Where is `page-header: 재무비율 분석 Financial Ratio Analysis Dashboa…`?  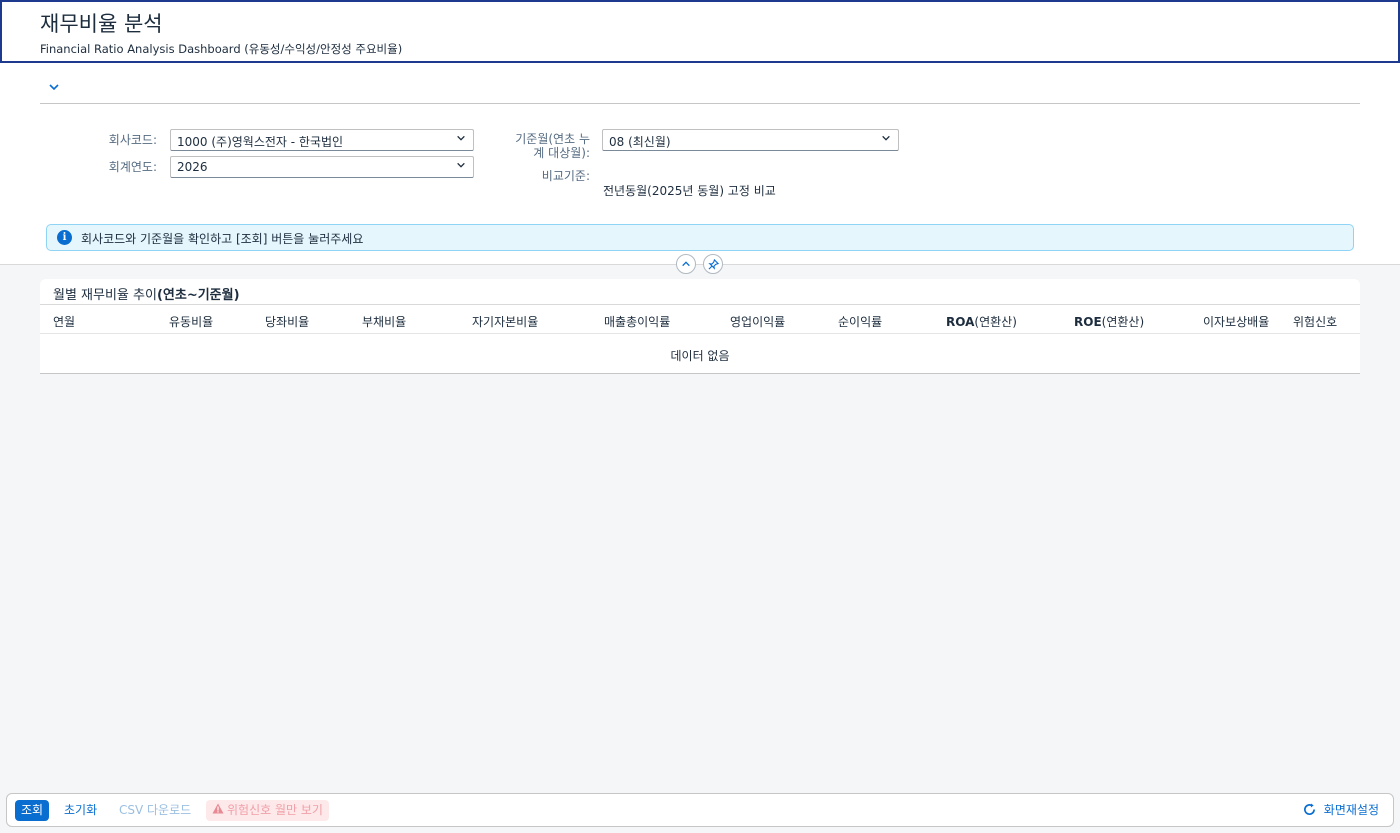
page-header: 재무비율 분석 Financial Ratio Analysis Dashboa… is located at coordinates (700, 31).